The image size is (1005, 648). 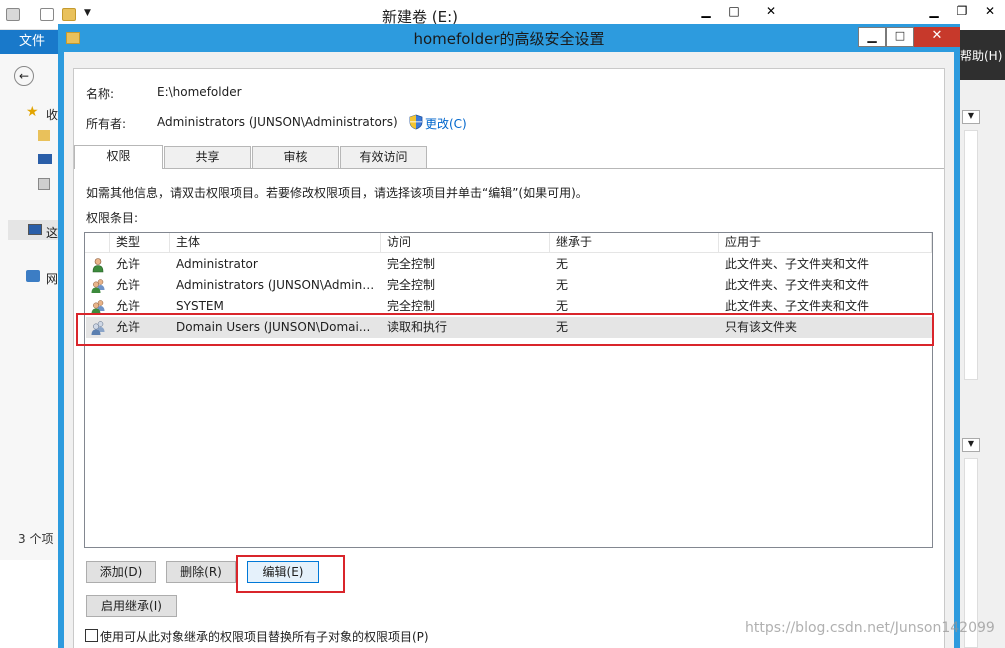 I want to click on tab-permissions: 权限, so click(x=118, y=157).